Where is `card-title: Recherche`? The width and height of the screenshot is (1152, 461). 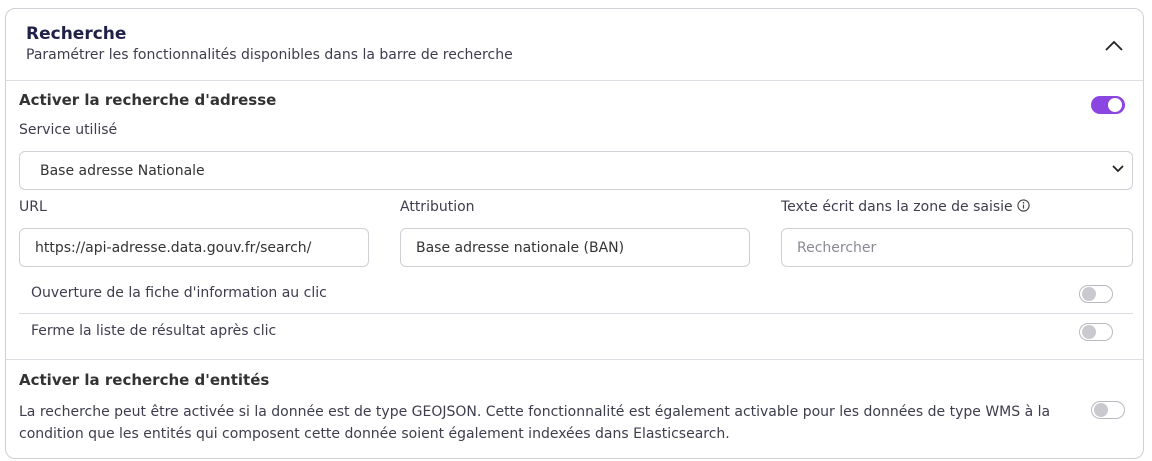 card-title: Recherche is located at coordinates (76, 34).